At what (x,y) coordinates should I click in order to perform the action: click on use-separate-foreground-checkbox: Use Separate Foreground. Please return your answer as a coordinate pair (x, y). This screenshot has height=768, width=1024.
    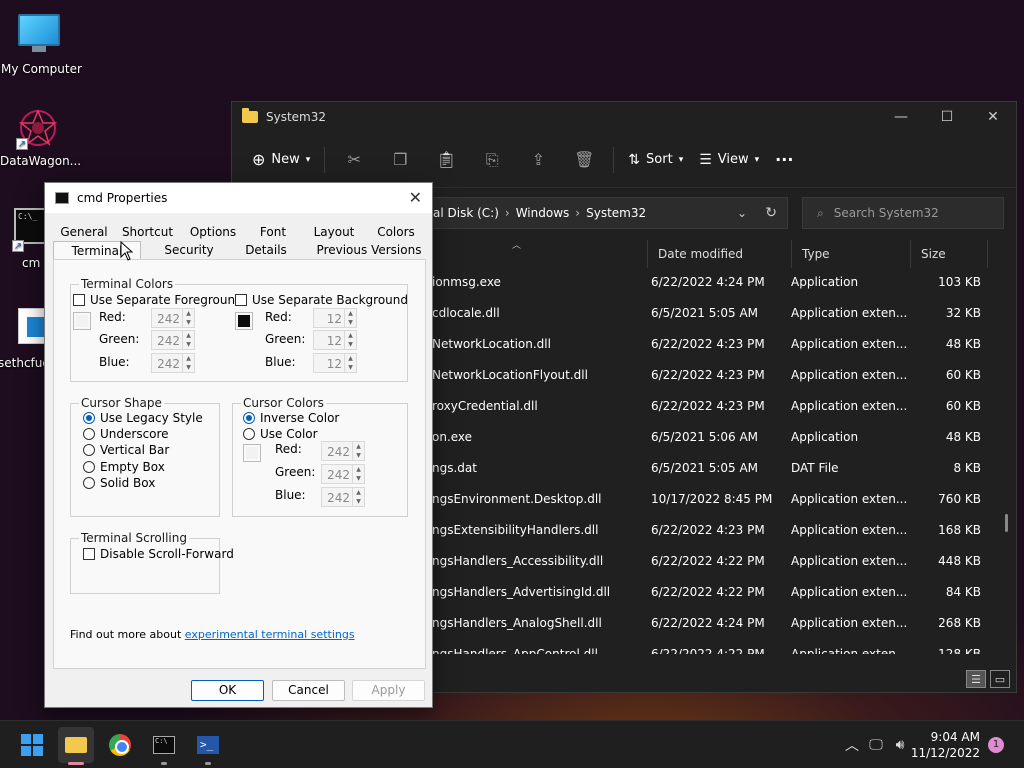
    Looking at the image, I should click on (158, 300).